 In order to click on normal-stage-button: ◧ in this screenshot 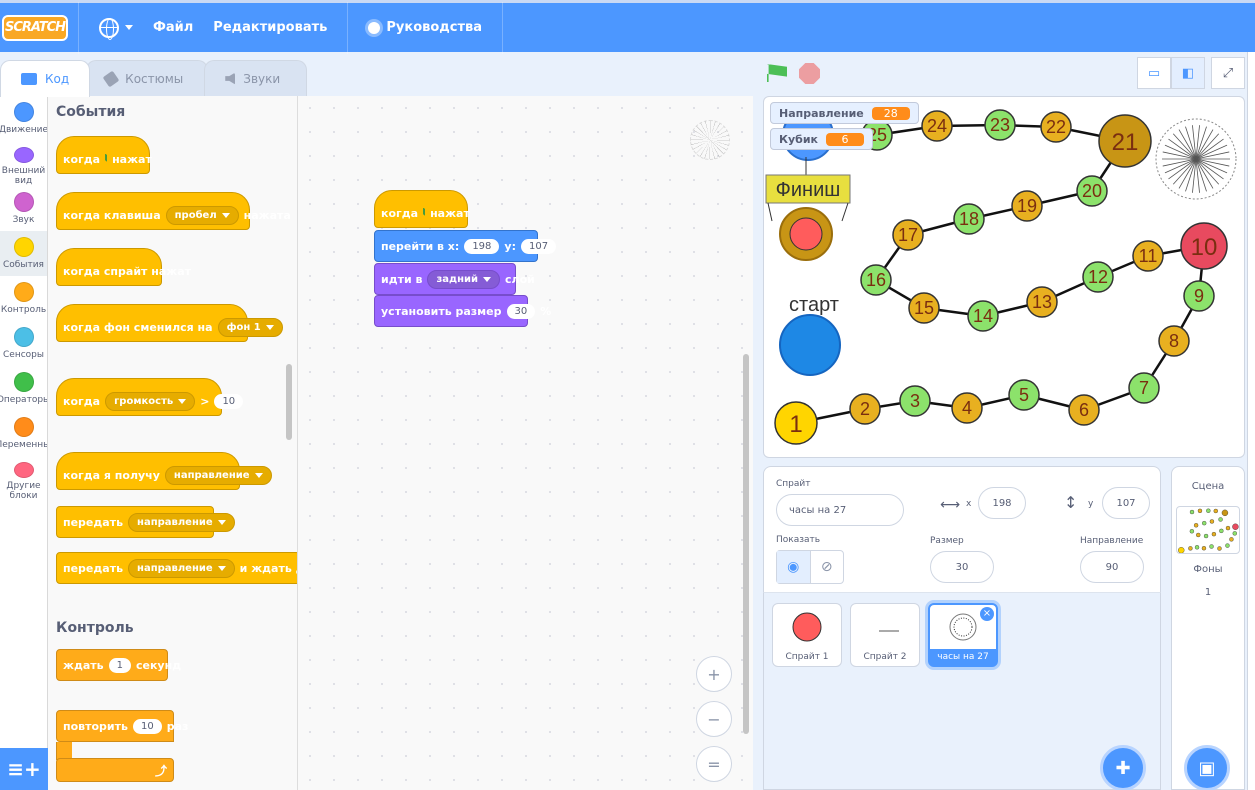, I will do `click(1188, 73)`.